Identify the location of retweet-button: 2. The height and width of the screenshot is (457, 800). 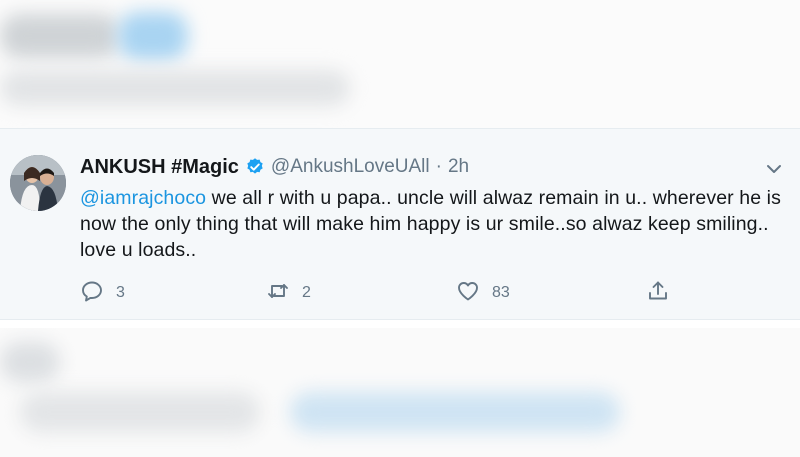
(288, 293).